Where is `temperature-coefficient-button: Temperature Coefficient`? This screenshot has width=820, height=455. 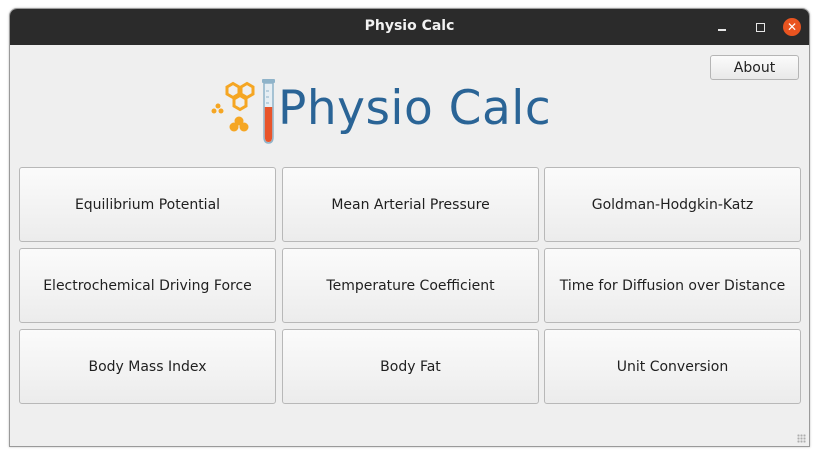 temperature-coefficient-button: Temperature Coefficient is located at coordinates (410, 285).